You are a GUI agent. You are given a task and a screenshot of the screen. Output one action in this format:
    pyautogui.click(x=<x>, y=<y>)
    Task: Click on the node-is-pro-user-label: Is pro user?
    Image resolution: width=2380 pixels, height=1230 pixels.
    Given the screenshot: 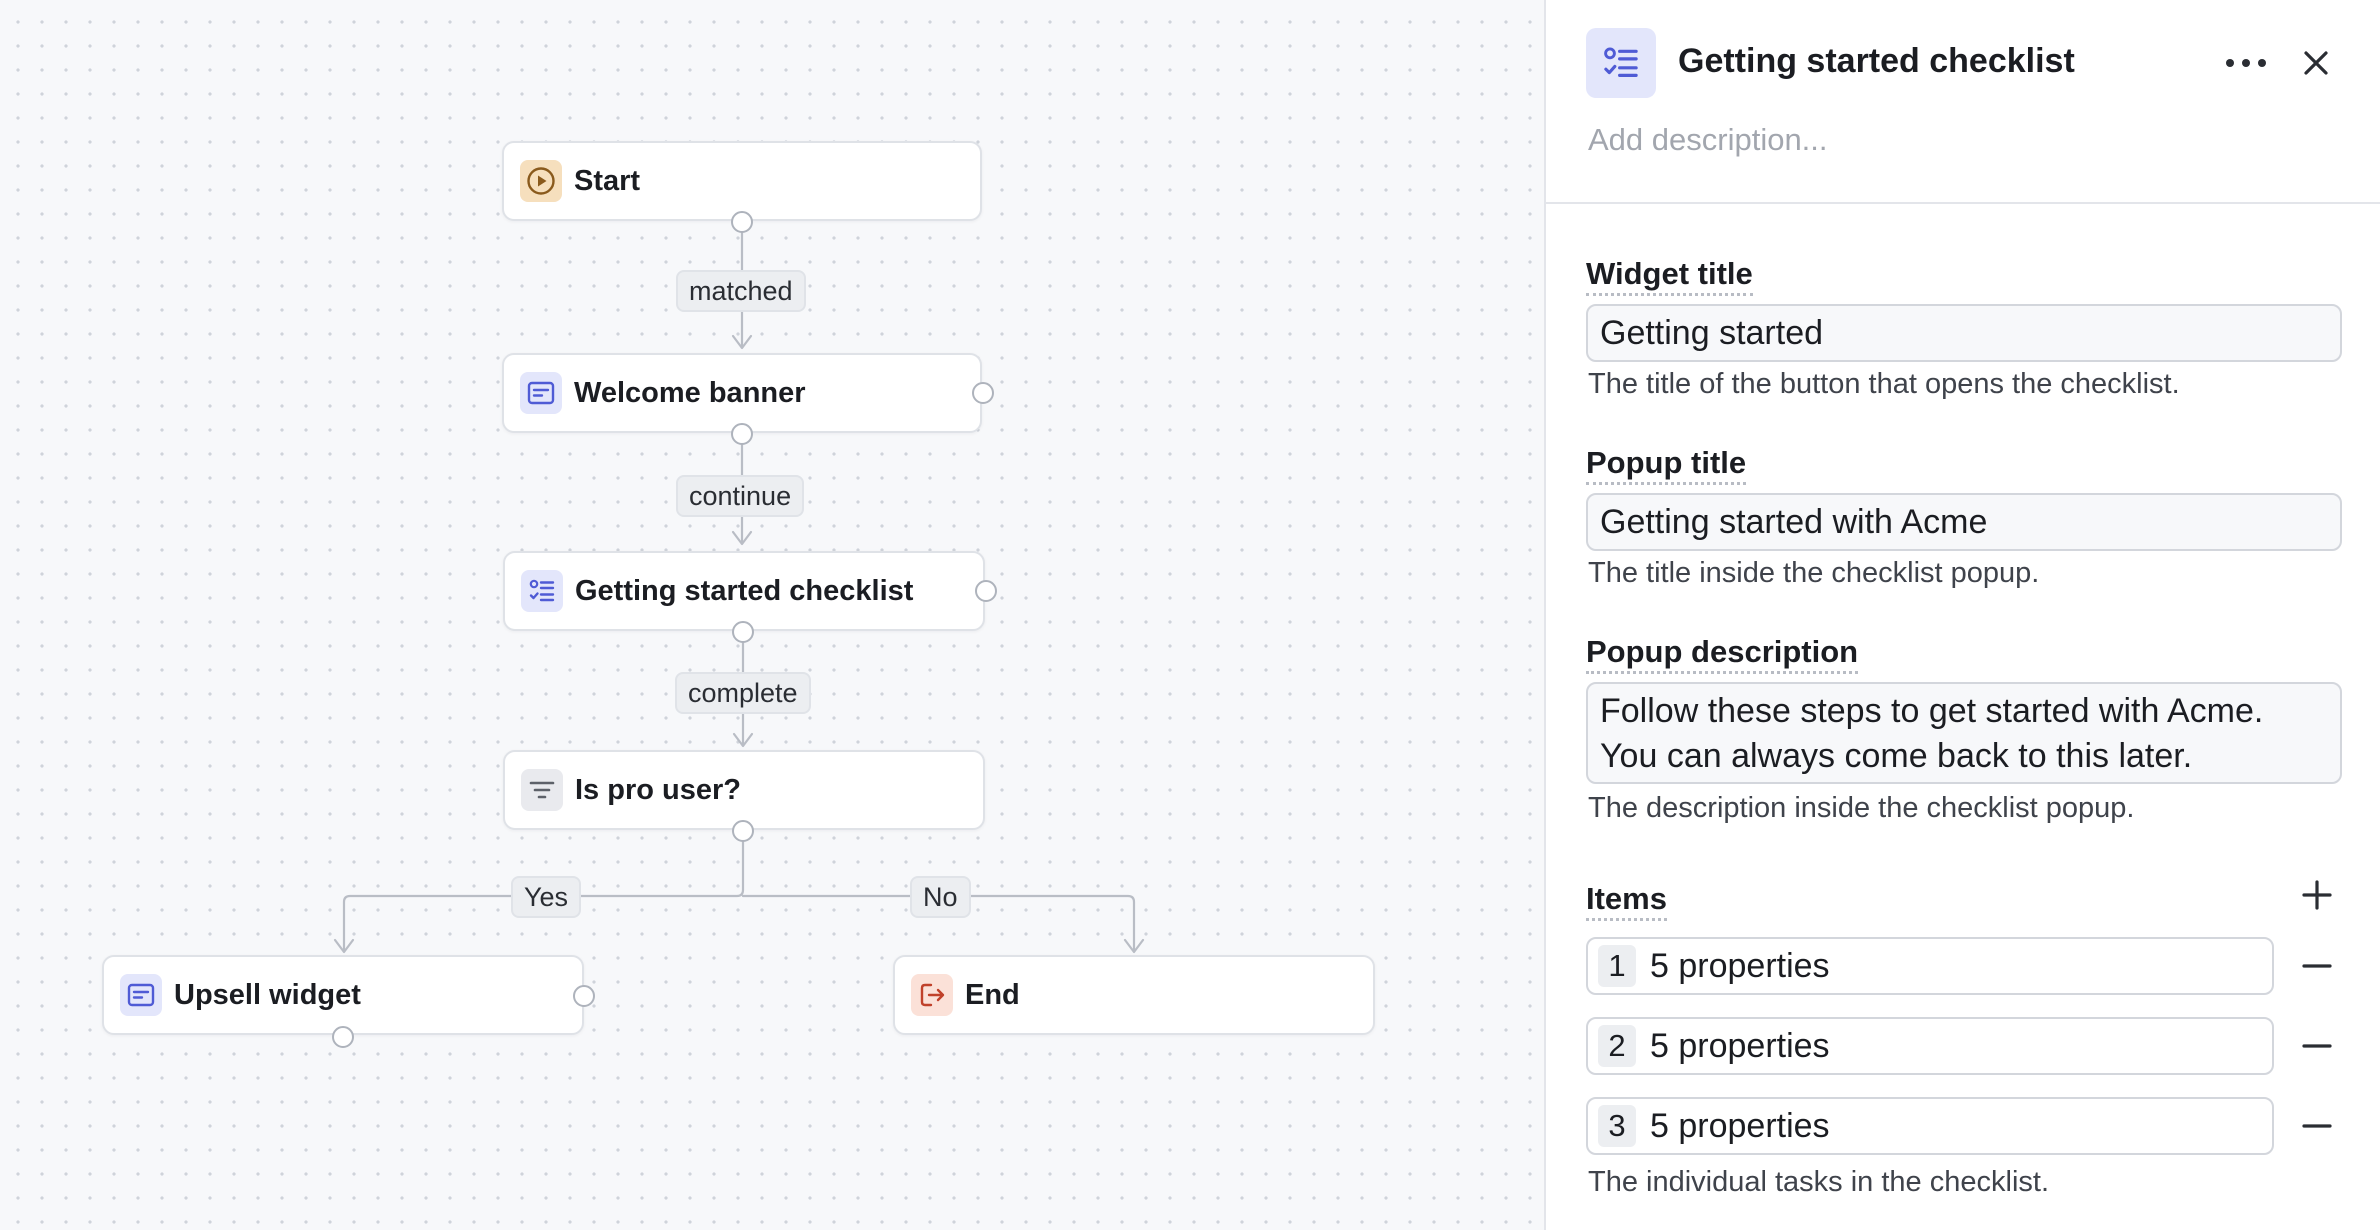 What is the action you would take?
    pyautogui.click(x=658, y=789)
    